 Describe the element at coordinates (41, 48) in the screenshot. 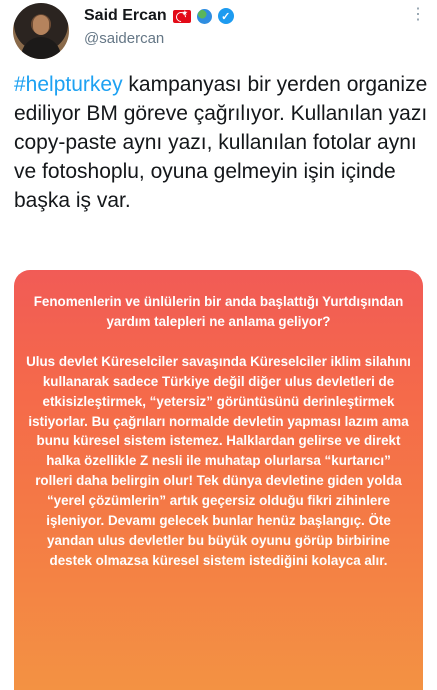

I see `avatar-shirt` at that location.